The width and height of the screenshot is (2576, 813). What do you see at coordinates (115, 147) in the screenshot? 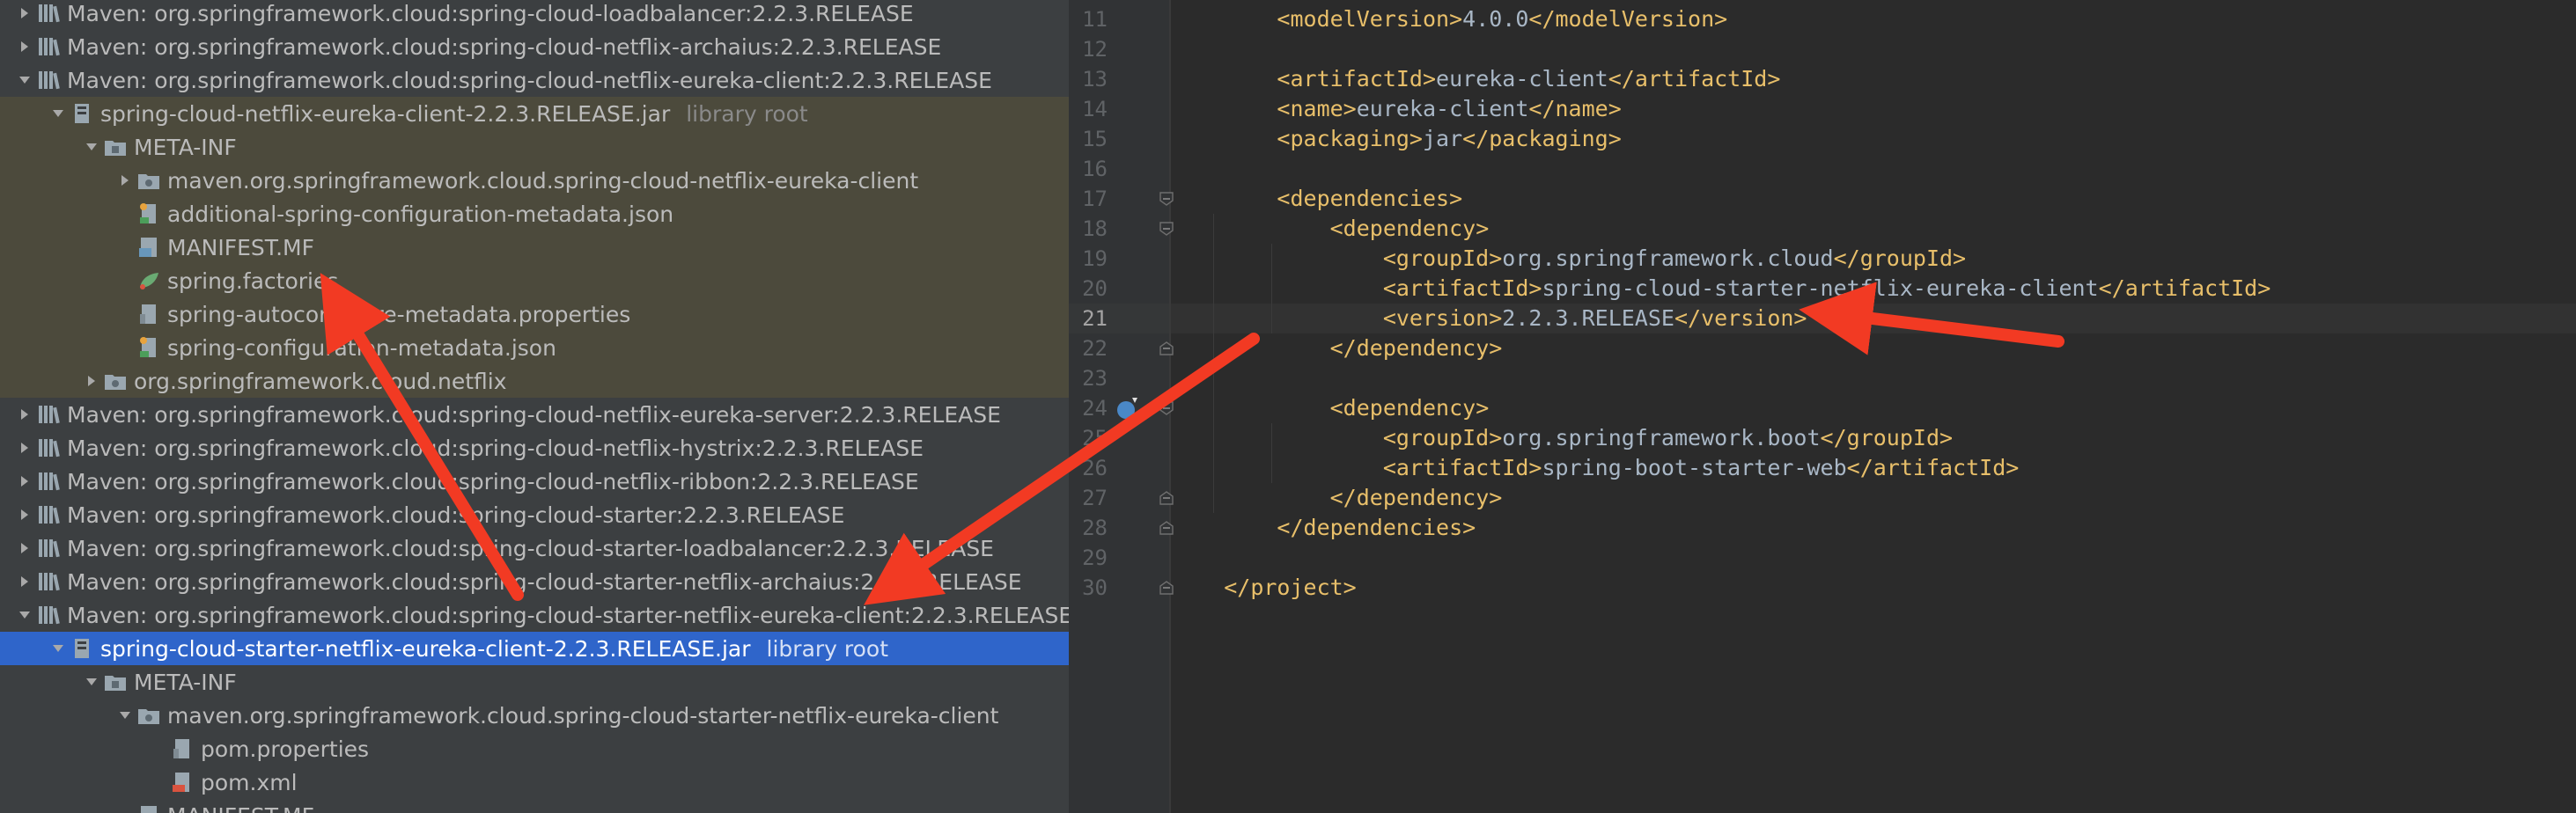
I see `folder-icon` at bounding box center [115, 147].